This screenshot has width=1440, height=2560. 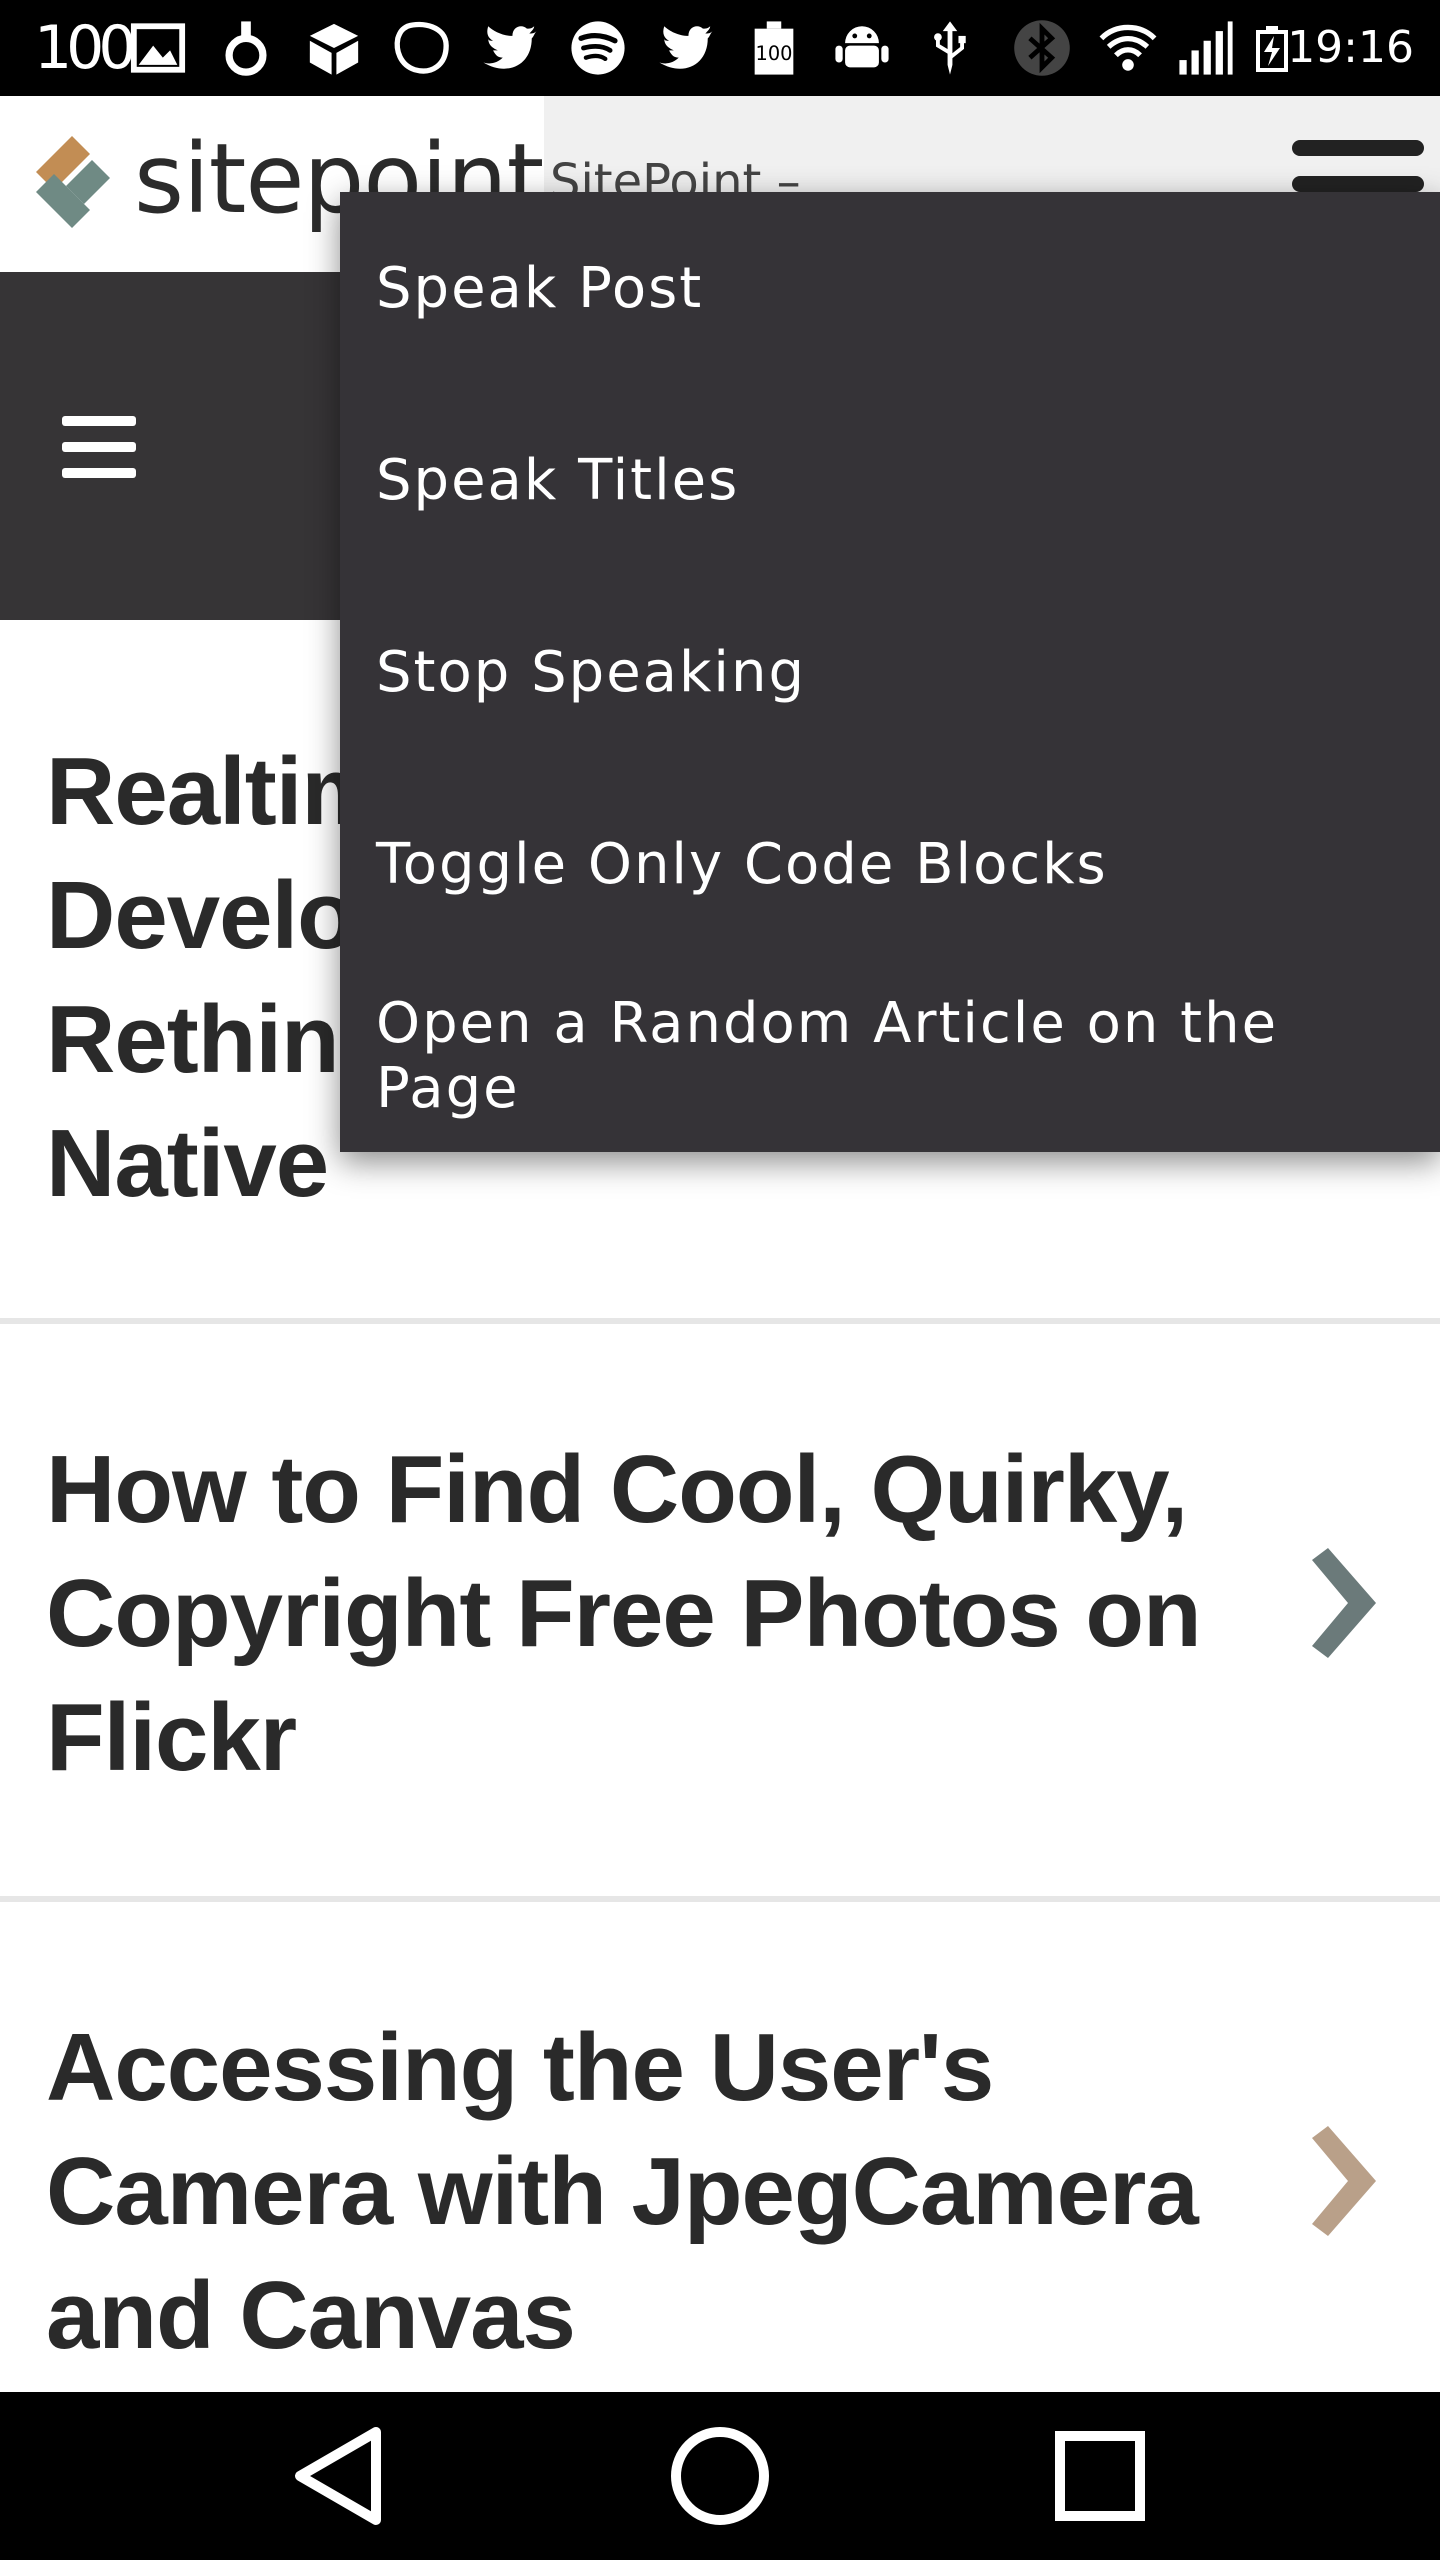 I want to click on signal-icon, so click(x=1206, y=48).